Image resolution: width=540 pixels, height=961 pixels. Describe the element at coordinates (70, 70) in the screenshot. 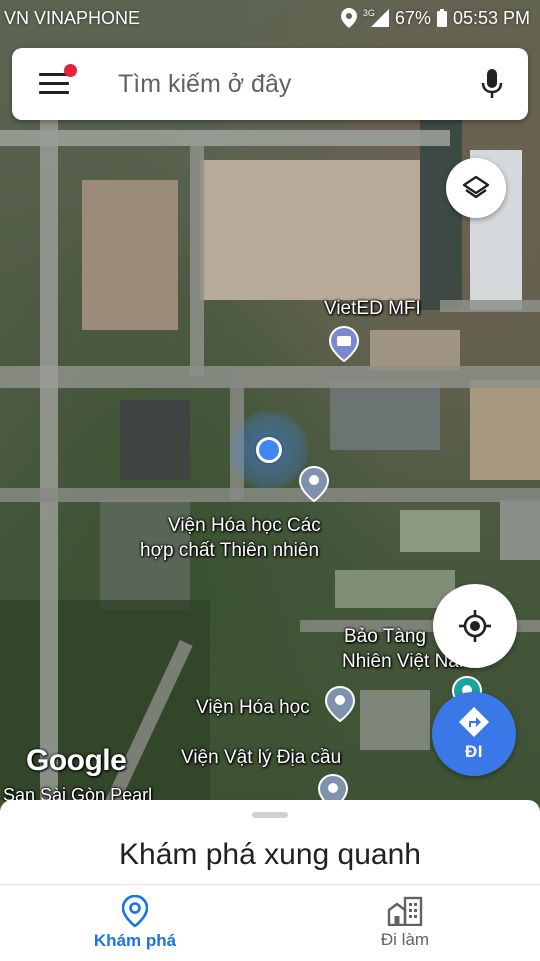

I see `notification-dot` at that location.